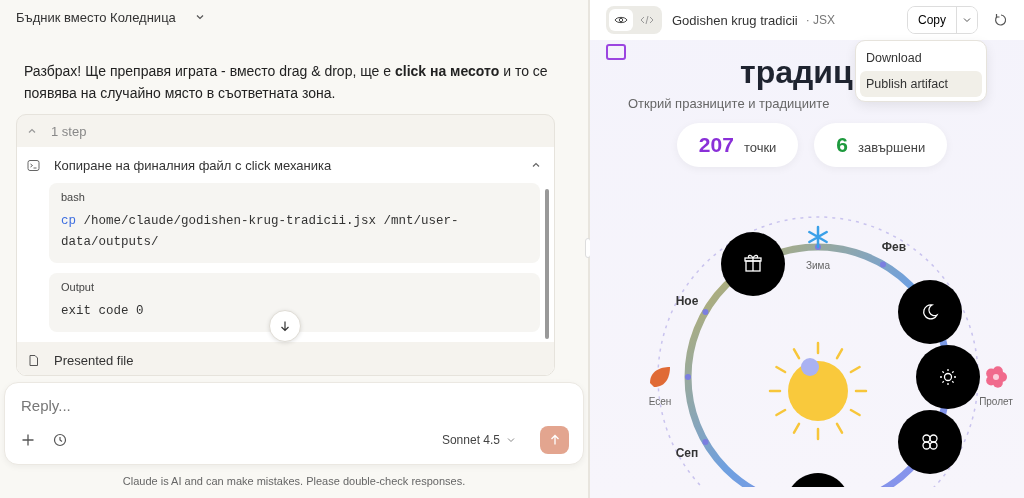 This screenshot has width=1024, height=498. I want to click on snowflake-icon, so click(818, 237).